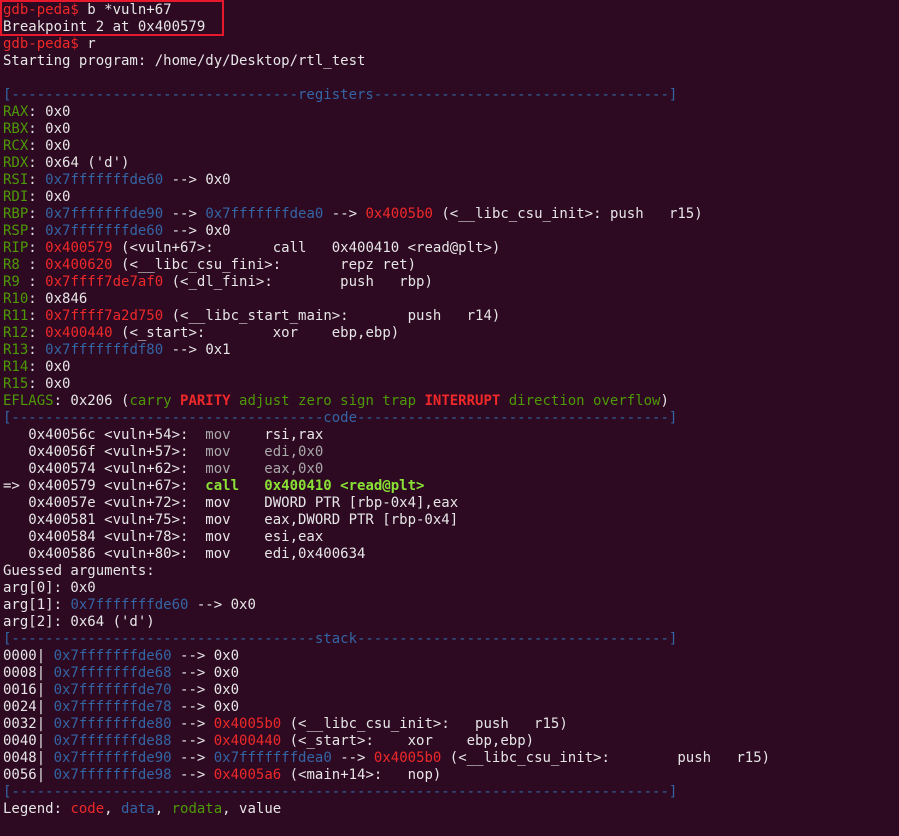  I want to click on terminal-text-segment: rsi,rax, so click(294, 435).